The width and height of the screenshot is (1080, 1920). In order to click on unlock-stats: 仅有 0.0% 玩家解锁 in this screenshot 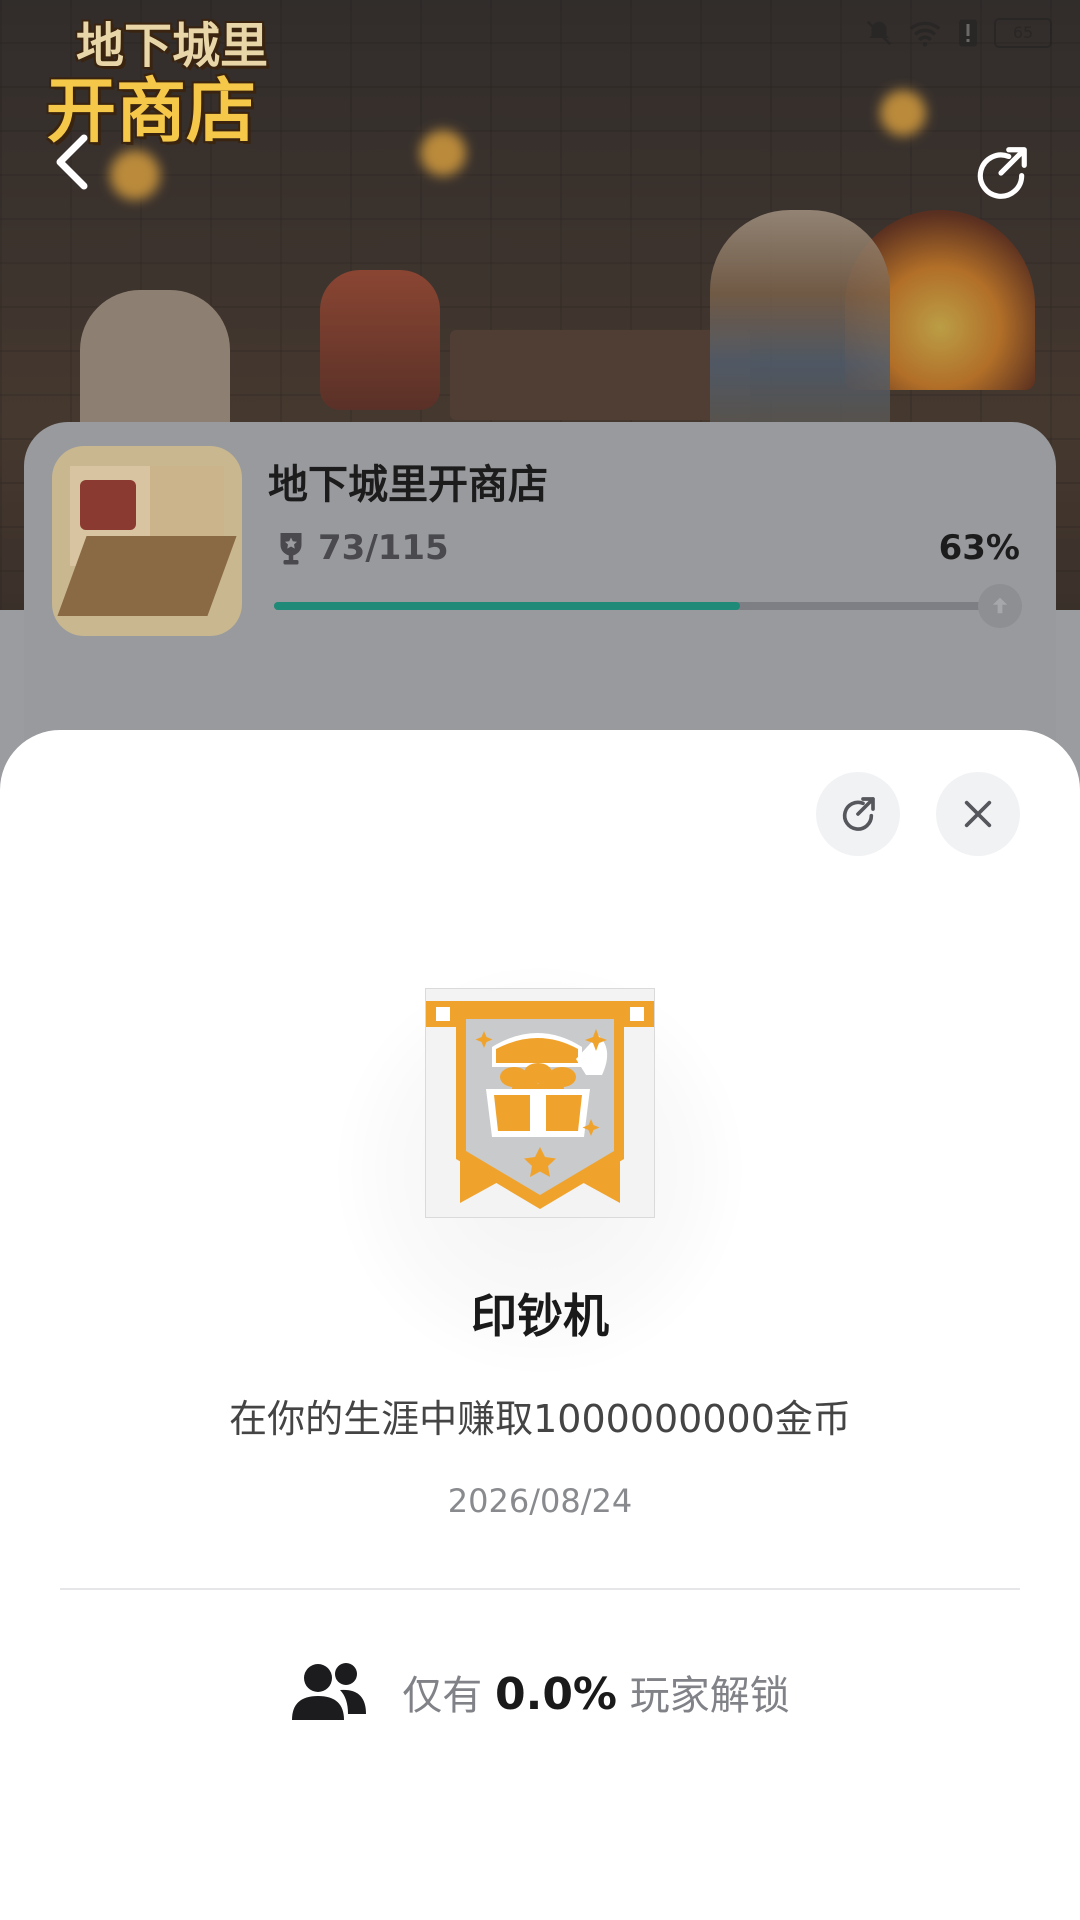, I will do `click(540, 1692)`.